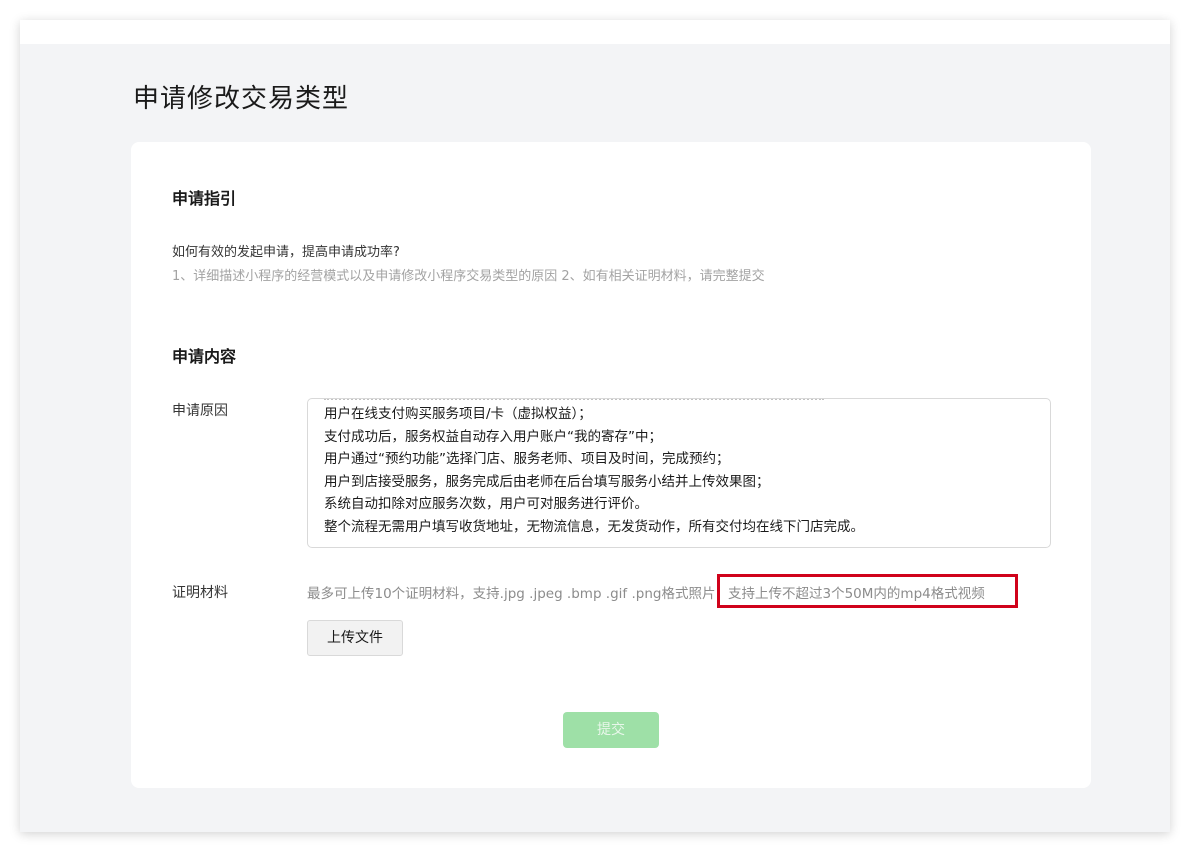 The height and width of the screenshot is (852, 1190). What do you see at coordinates (594, 526) in the screenshot?
I see `reason-line: 整个流程无需用户填写收货地址，无物流信息，无发货动作，所有交付均在线下门店完成。` at bounding box center [594, 526].